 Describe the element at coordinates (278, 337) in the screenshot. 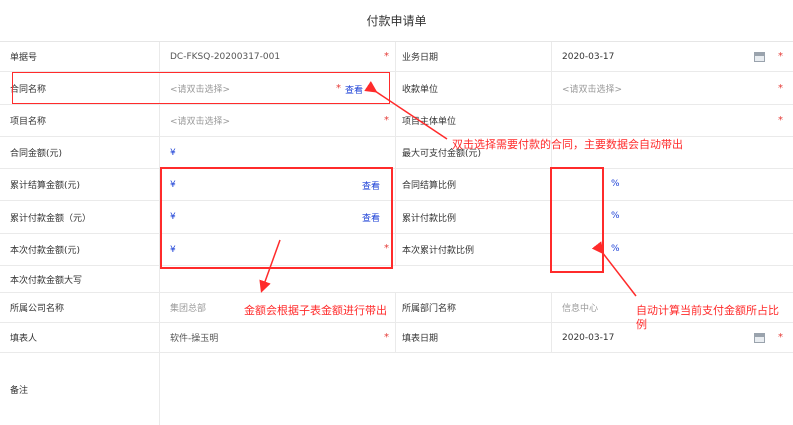

I see `filler-value: 软件-操玉明` at that location.